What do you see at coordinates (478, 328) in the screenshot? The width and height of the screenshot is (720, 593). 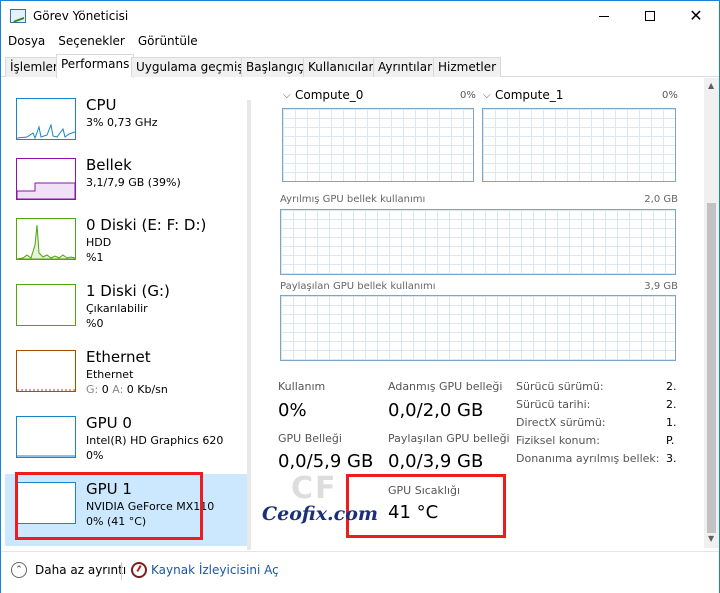 I see `shared-memory-graph` at bounding box center [478, 328].